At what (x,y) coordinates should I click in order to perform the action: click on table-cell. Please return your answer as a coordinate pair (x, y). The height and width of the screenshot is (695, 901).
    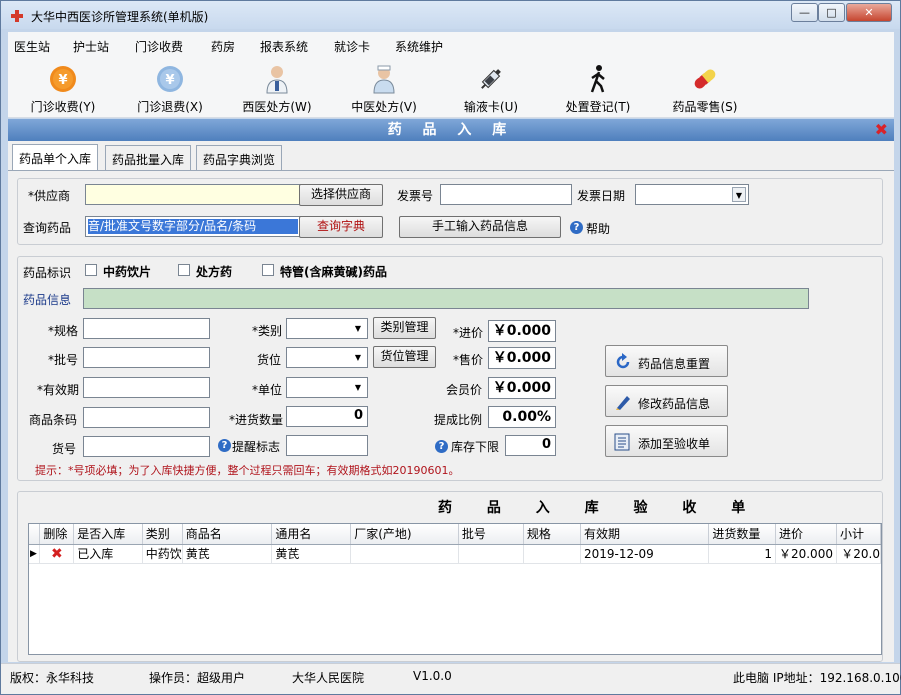
    Looking at the image, I should click on (552, 554).